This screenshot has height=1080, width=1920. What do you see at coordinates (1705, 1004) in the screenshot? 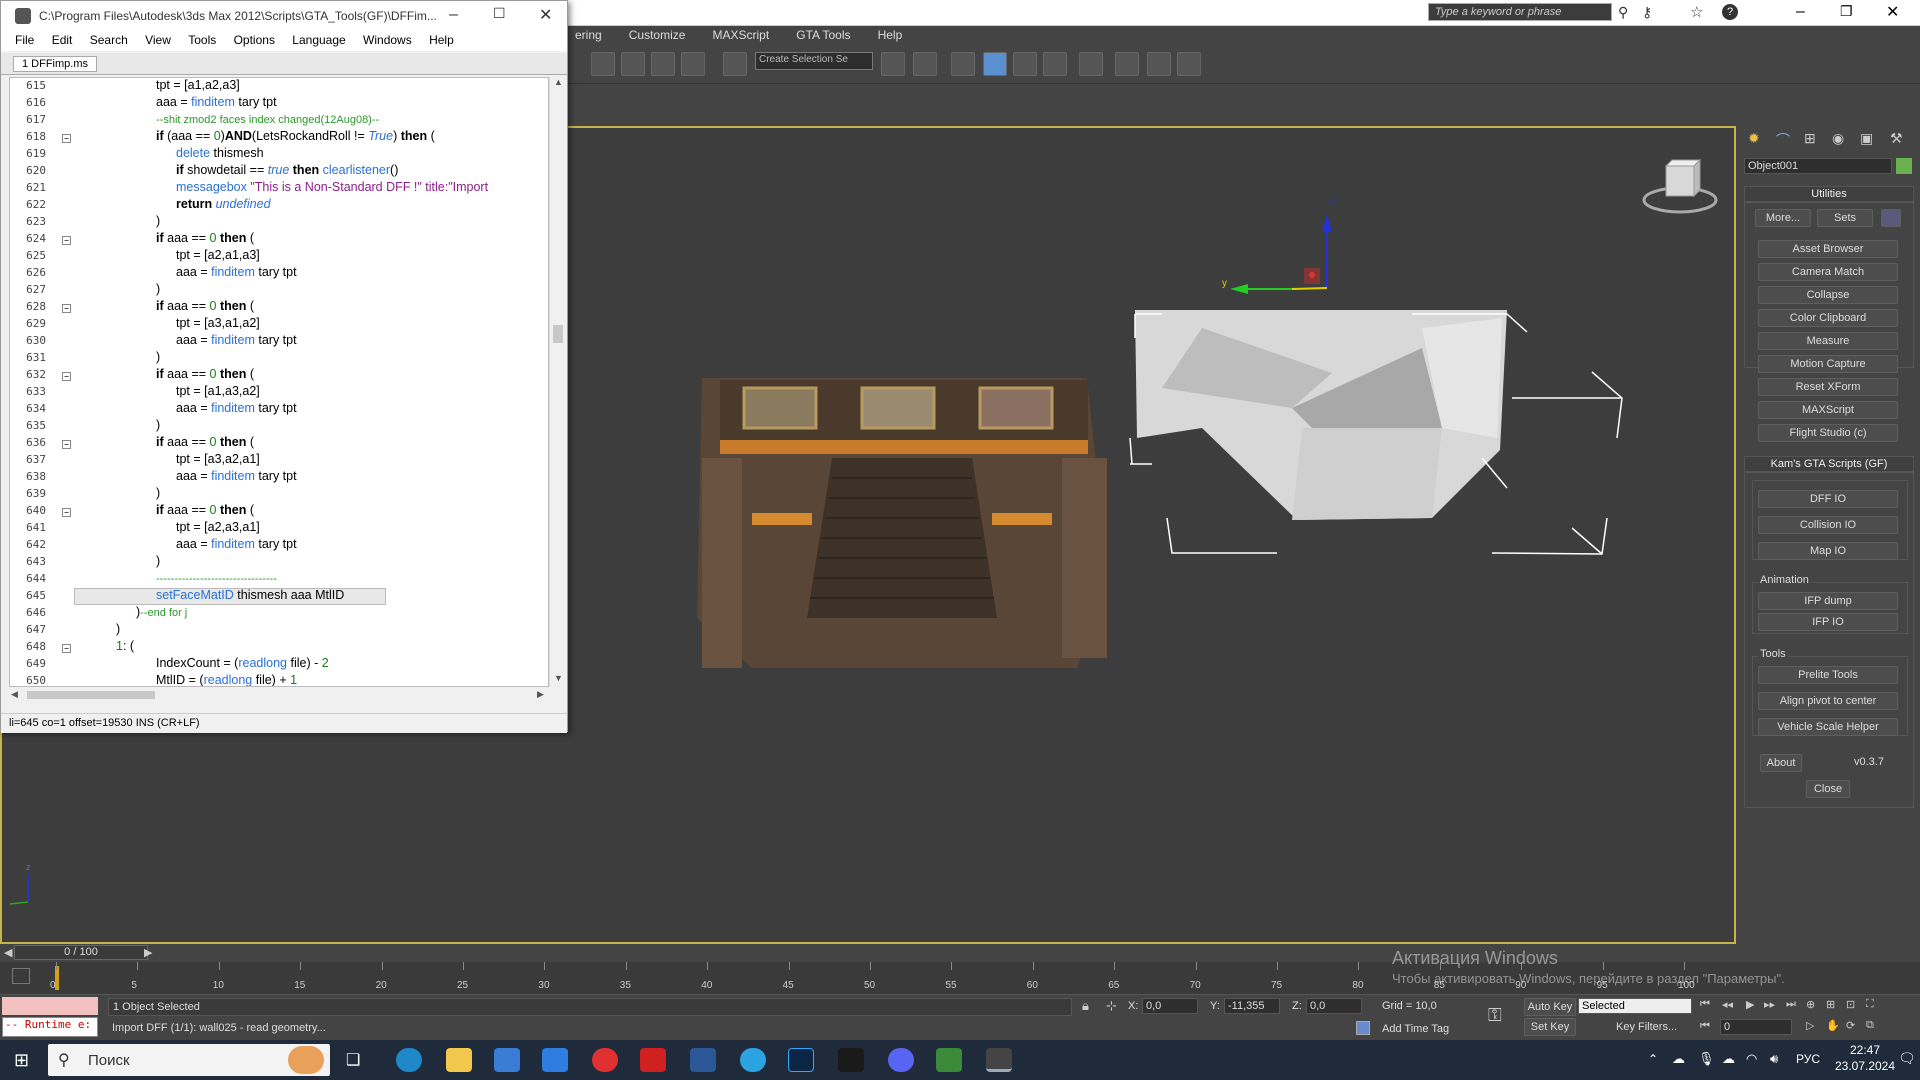
I see `goto-start-icon: ⏮` at bounding box center [1705, 1004].